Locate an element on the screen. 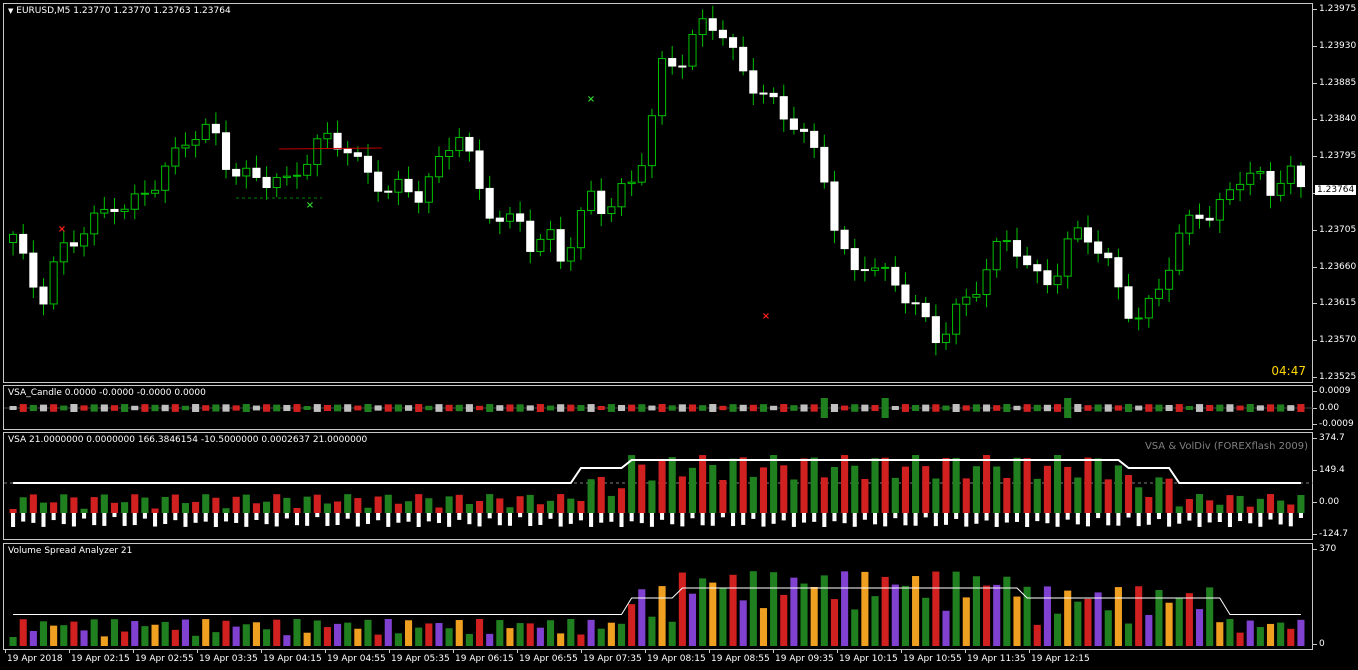 This screenshot has height=670, width=1358. time-label: 19 Apr 11:35 is located at coordinates (996, 659).